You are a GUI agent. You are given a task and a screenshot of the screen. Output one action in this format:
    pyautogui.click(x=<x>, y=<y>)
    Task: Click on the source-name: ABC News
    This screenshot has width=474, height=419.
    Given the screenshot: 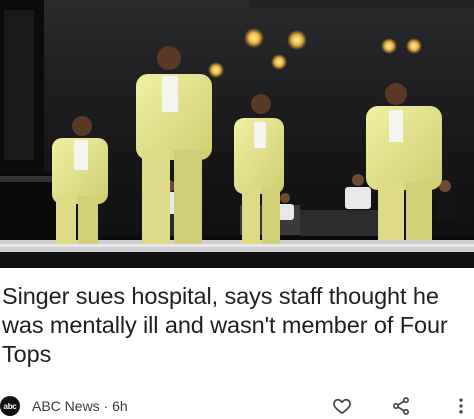 What is the action you would take?
    pyautogui.click(x=66, y=406)
    